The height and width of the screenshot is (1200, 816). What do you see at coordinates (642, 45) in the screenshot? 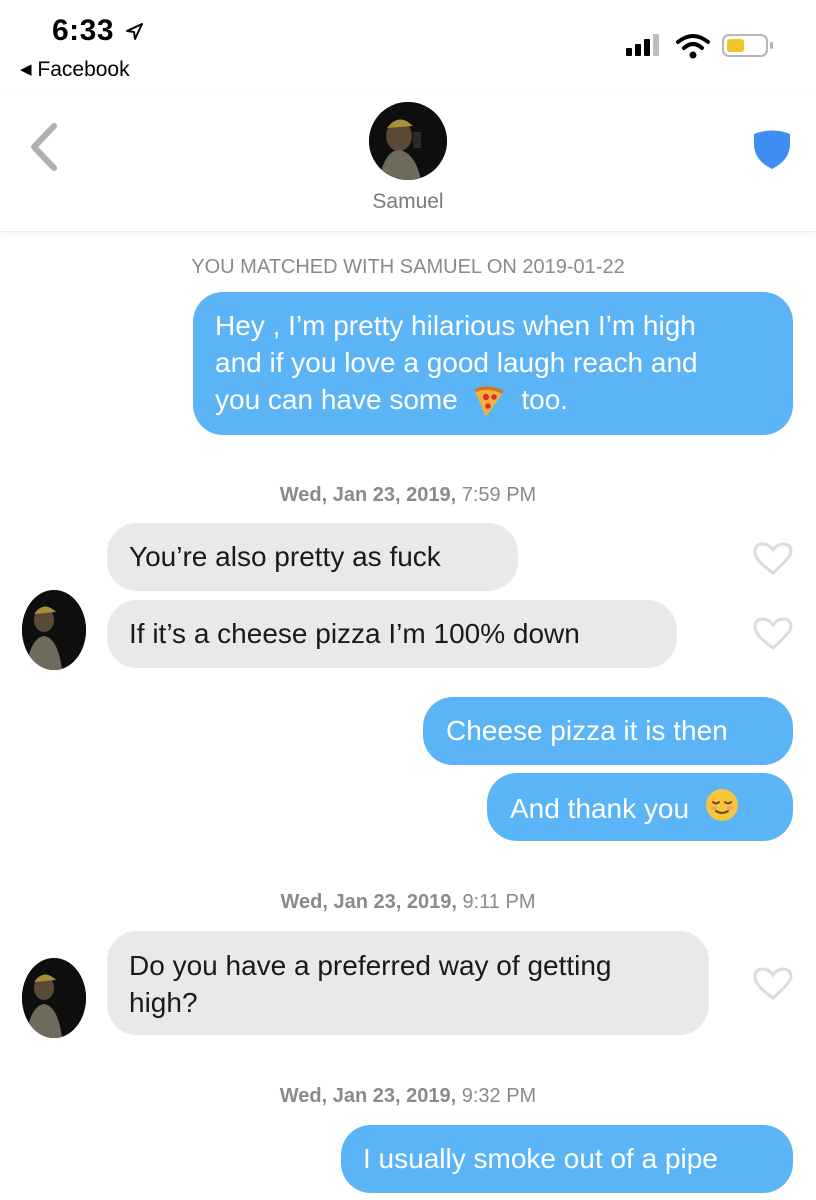
I see `signal-bars-icon` at bounding box center [642, 45].